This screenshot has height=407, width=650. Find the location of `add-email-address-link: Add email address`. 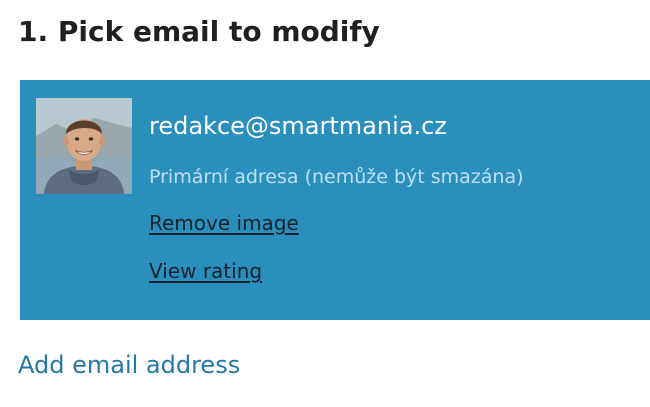

add-email-address-link: Add email address is located at coordinates (129, 365).